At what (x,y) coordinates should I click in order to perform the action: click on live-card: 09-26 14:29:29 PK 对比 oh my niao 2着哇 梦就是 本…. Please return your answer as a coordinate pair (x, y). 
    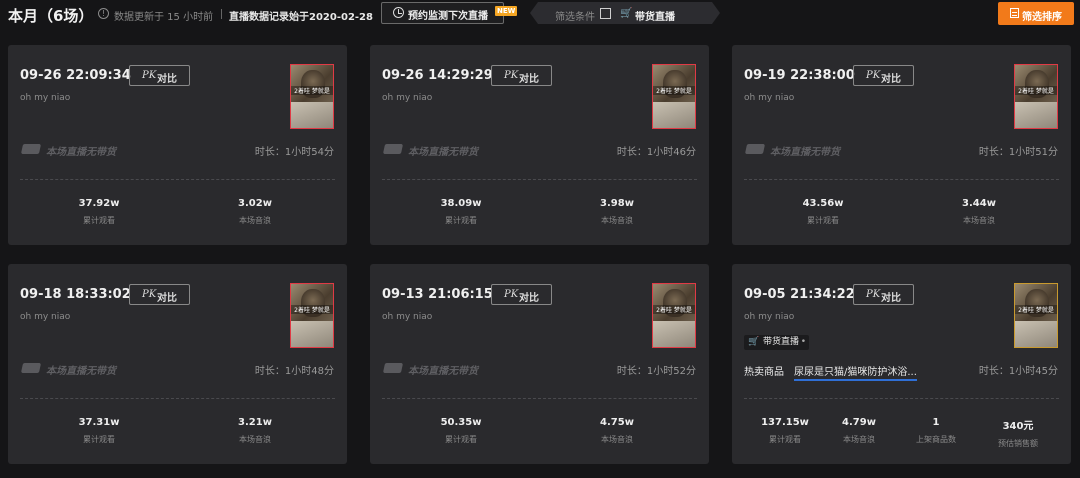
    Looking at the image, I should click on (539, 145).